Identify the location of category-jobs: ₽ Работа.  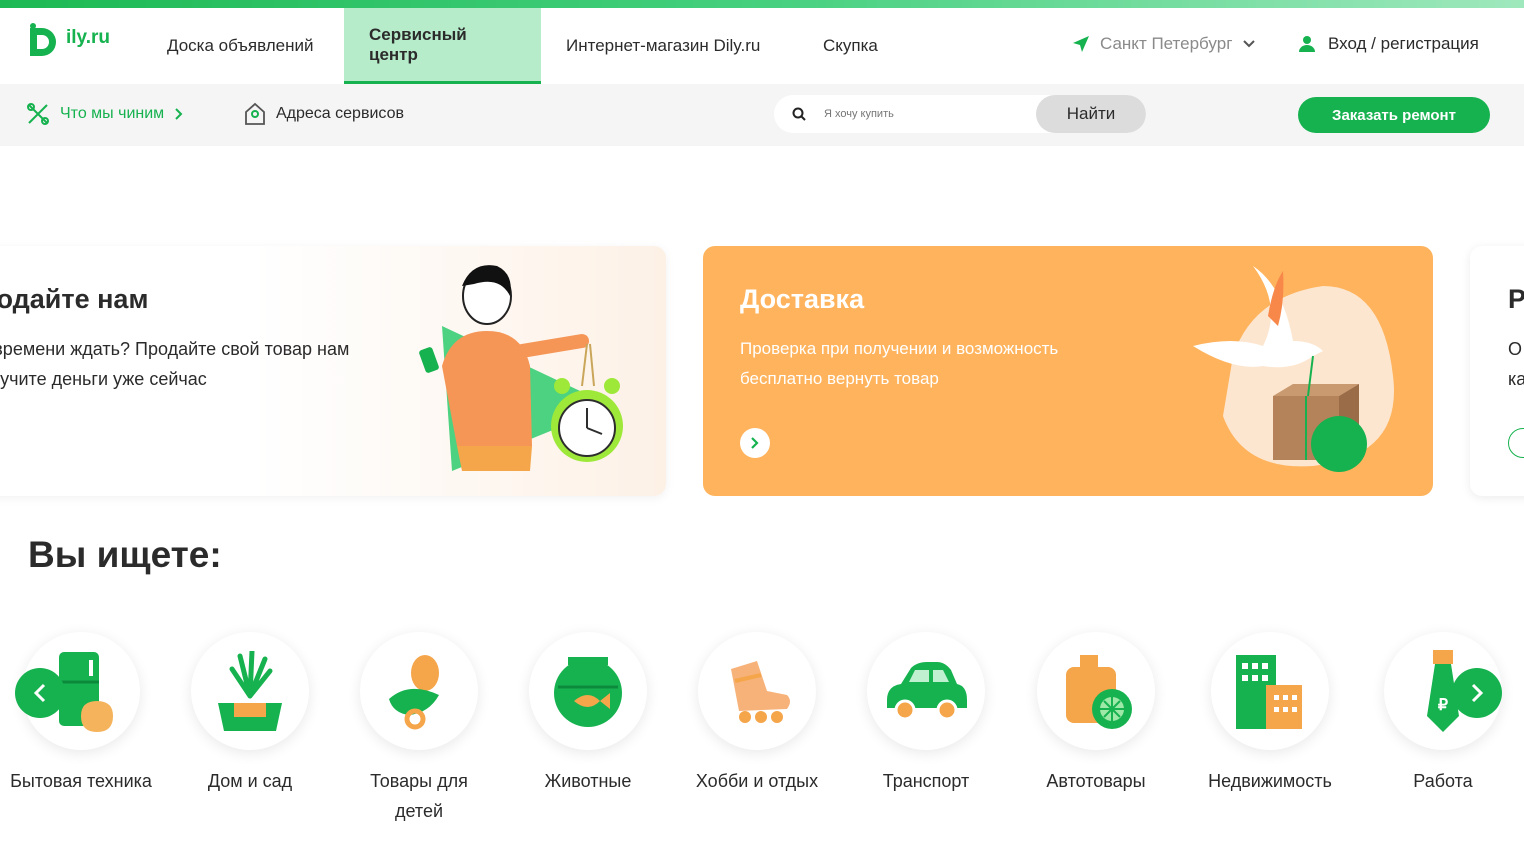
(1441, 714).